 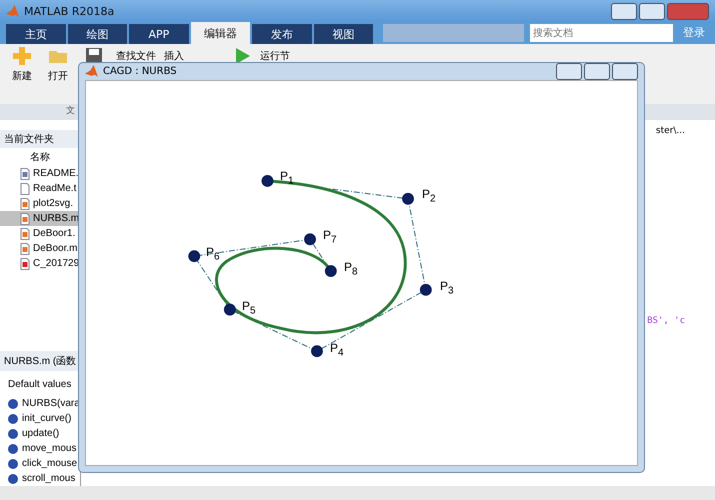 I want to click on window-title: MATLAB R2018a, so click(x=69, y=11).